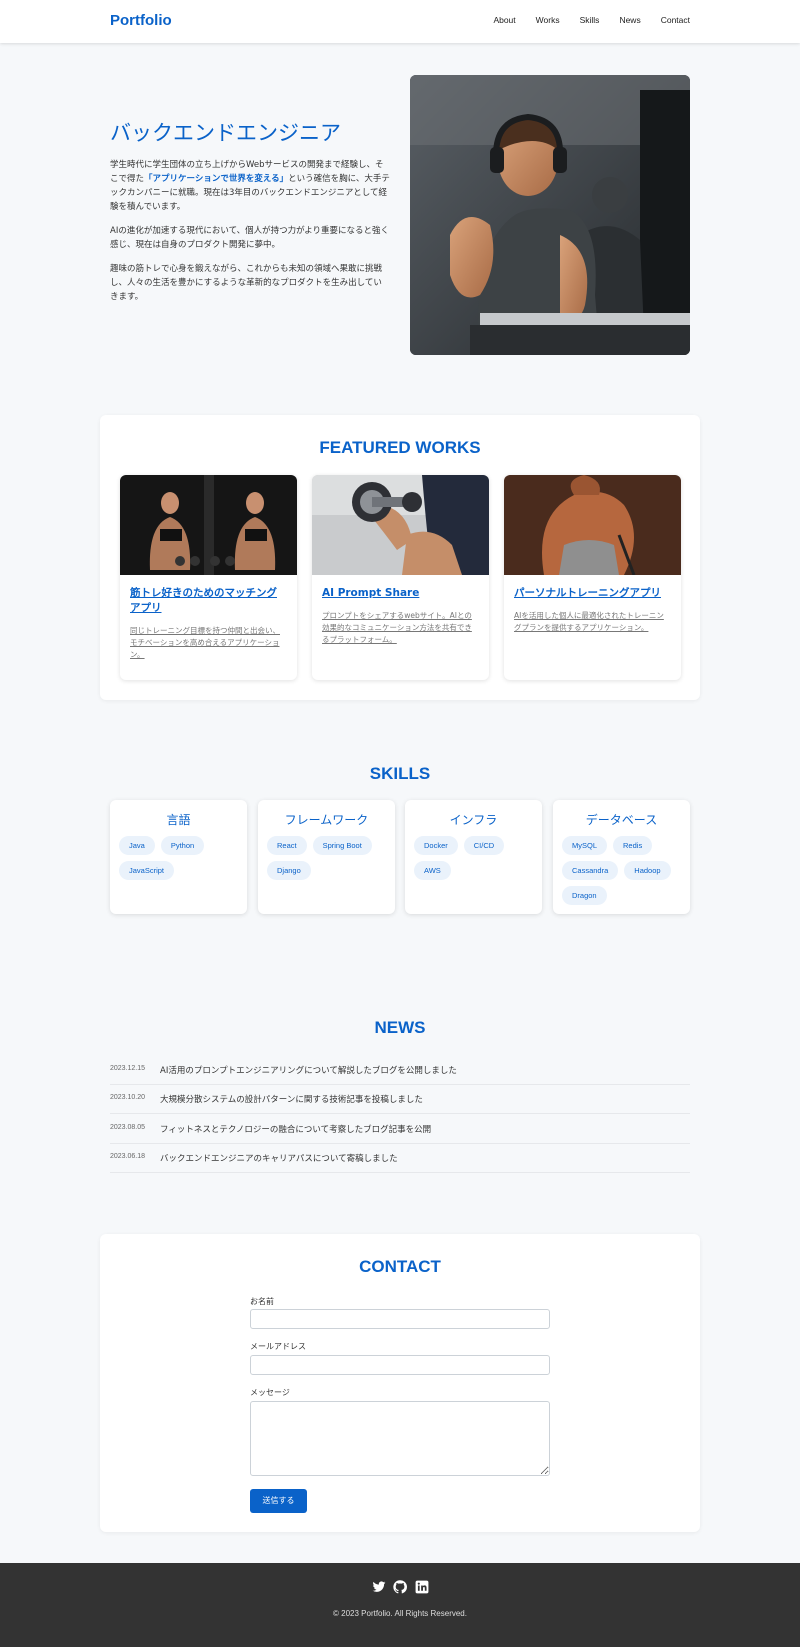  What do you see at coordinates (216, 179) in the screenshot?
I see `hero-highlight: 「アプリケーションで世界を変える」` at bounding box center [216, 179].